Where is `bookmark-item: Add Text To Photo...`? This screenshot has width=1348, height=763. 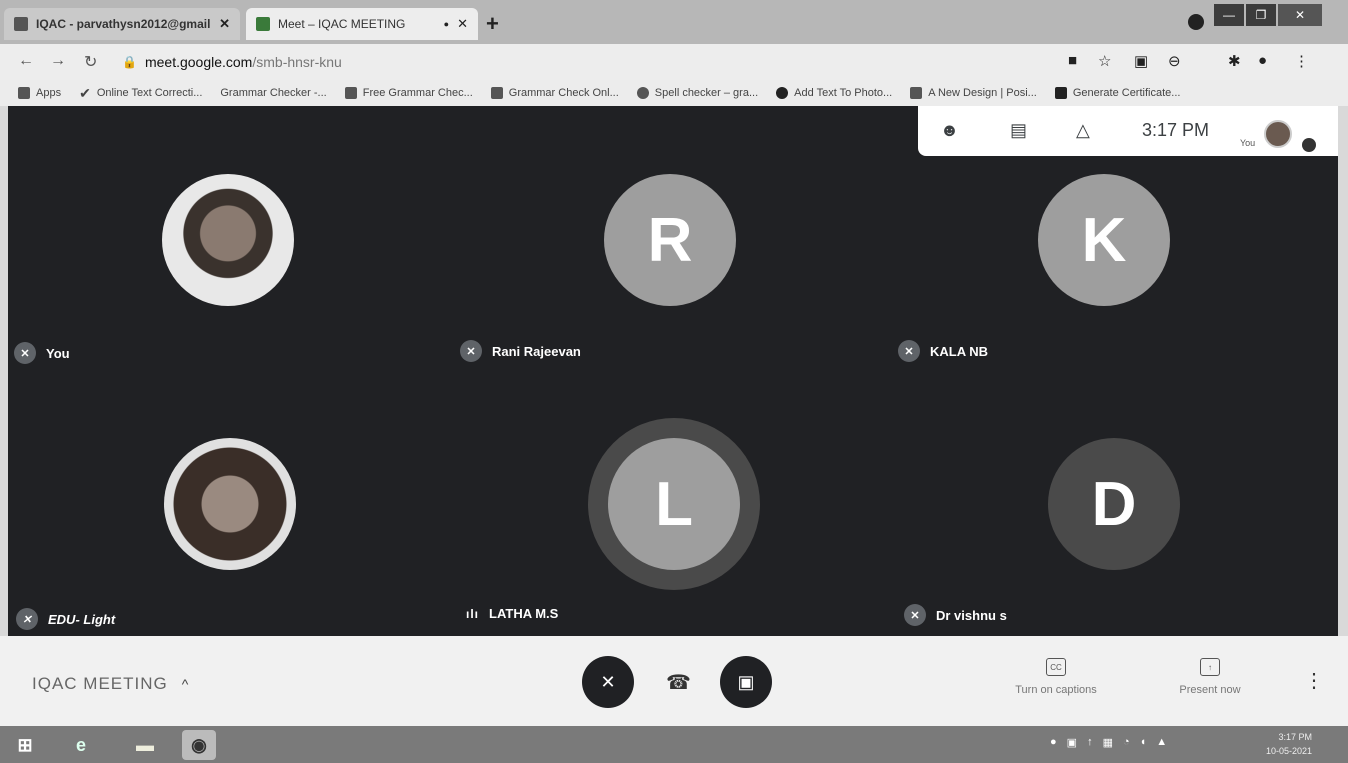 bookmark-item: Add Text To Photo... is located at coordinates (834, 93).